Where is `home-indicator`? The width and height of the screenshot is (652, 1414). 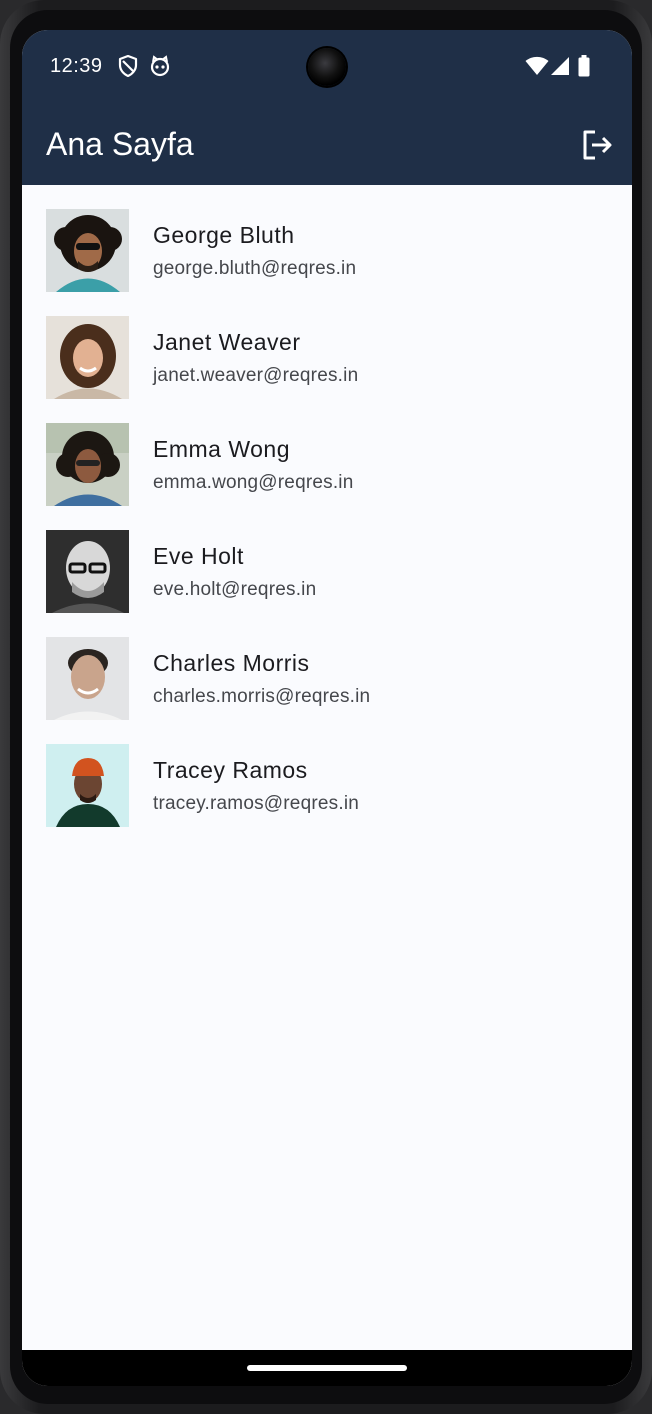 home-indicator is located at coordinates (327, 1368).